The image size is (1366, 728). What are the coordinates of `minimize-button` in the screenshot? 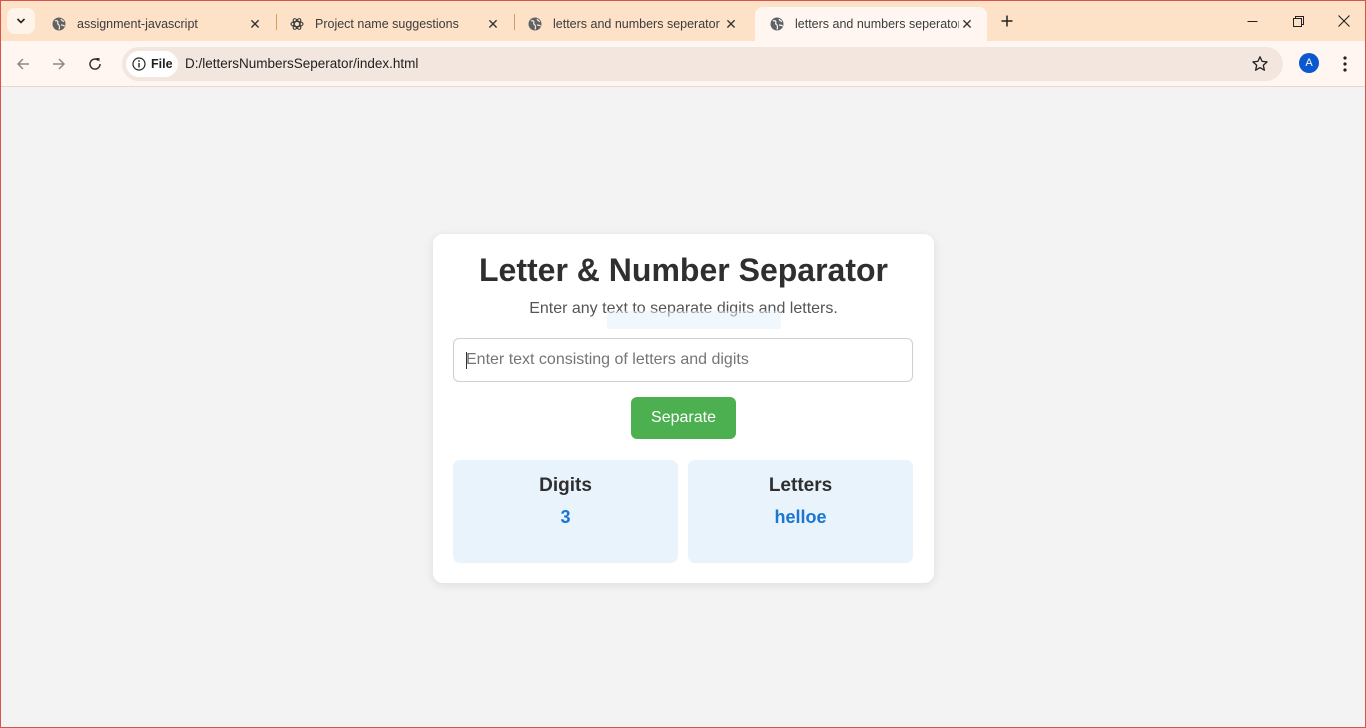 It's located at (1252, 21).